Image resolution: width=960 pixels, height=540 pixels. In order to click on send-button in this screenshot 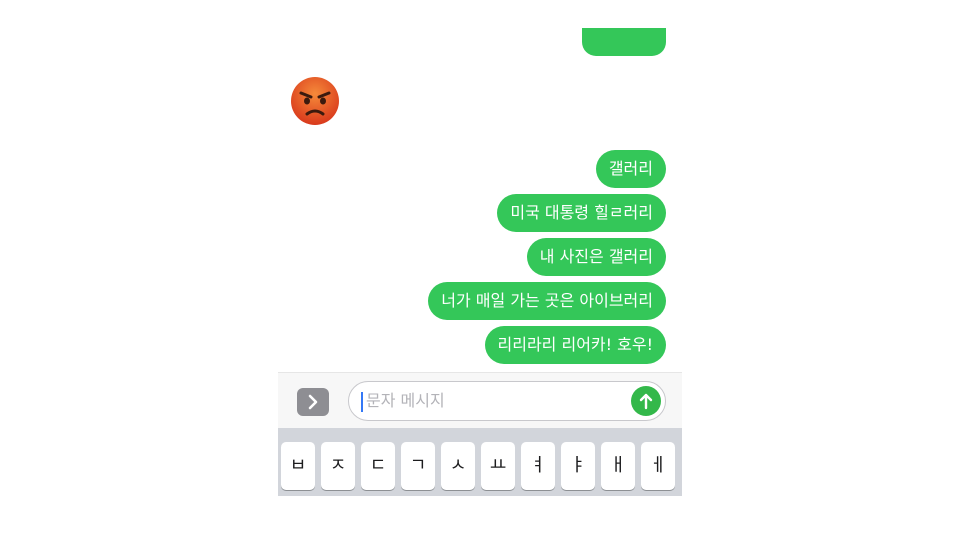, I will do `click(646, 401)`.